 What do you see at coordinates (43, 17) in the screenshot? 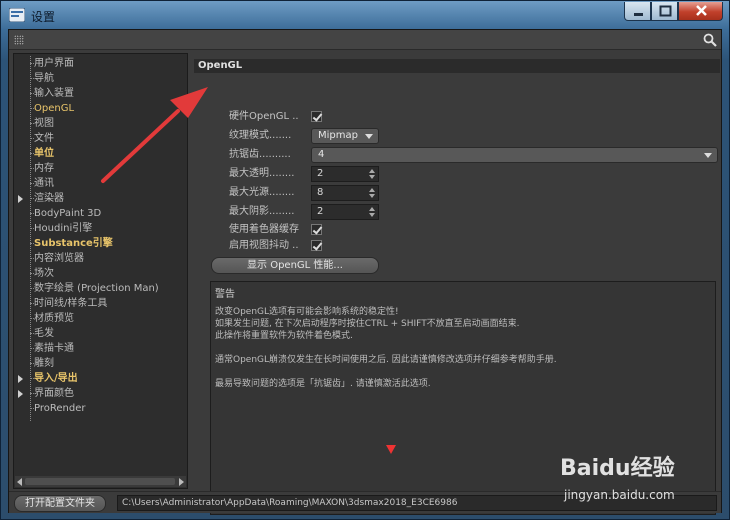
I see `window-title: 设置` at bounding box center [43, 17].